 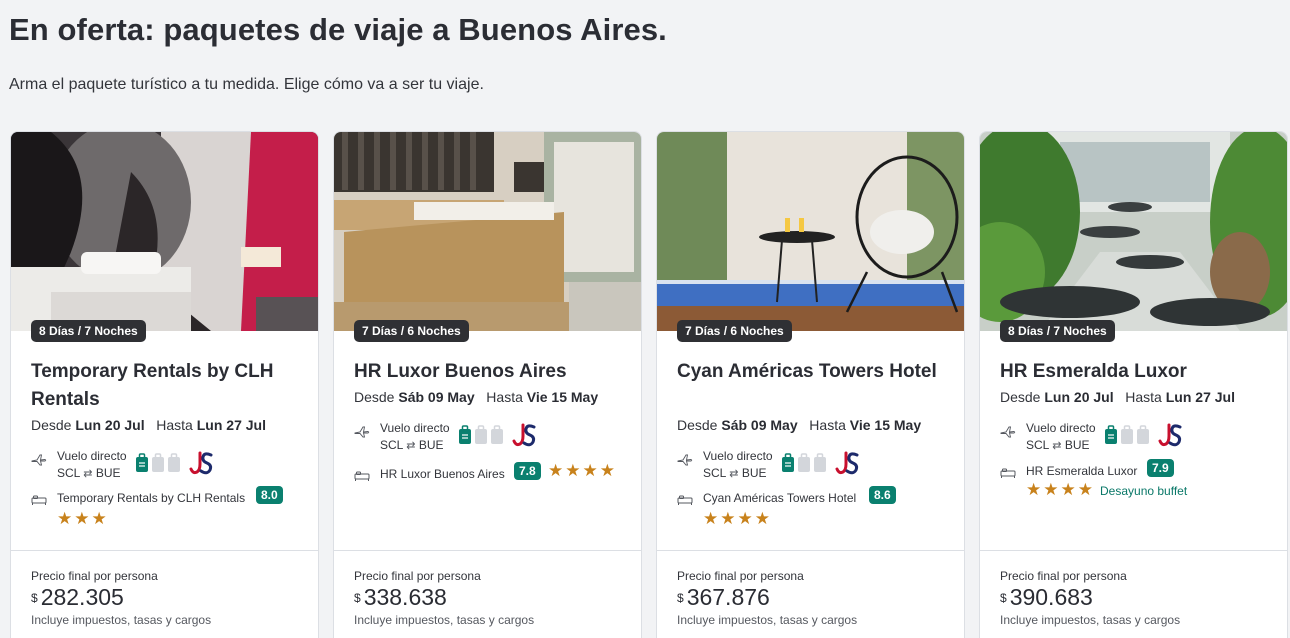 I want to click on travel-dates: Desde Lun 20 Jul Hasta Lun 27 Jul, so click(x=148, y=425).